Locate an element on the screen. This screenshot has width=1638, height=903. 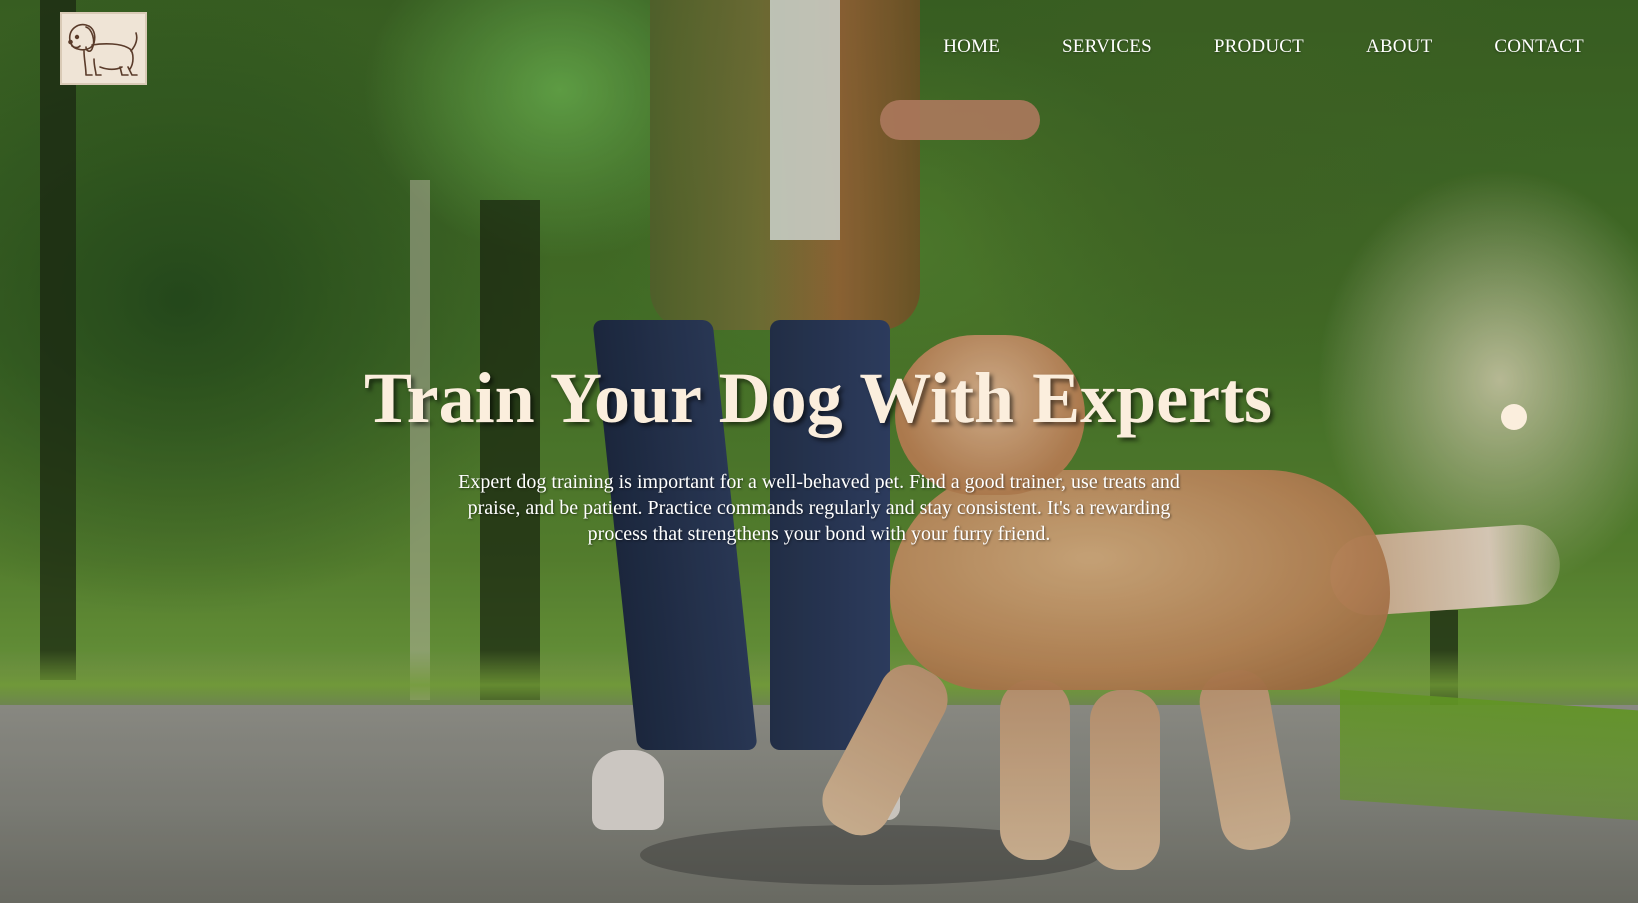
slider-dot-icon is located at coordinates (1514, 417).